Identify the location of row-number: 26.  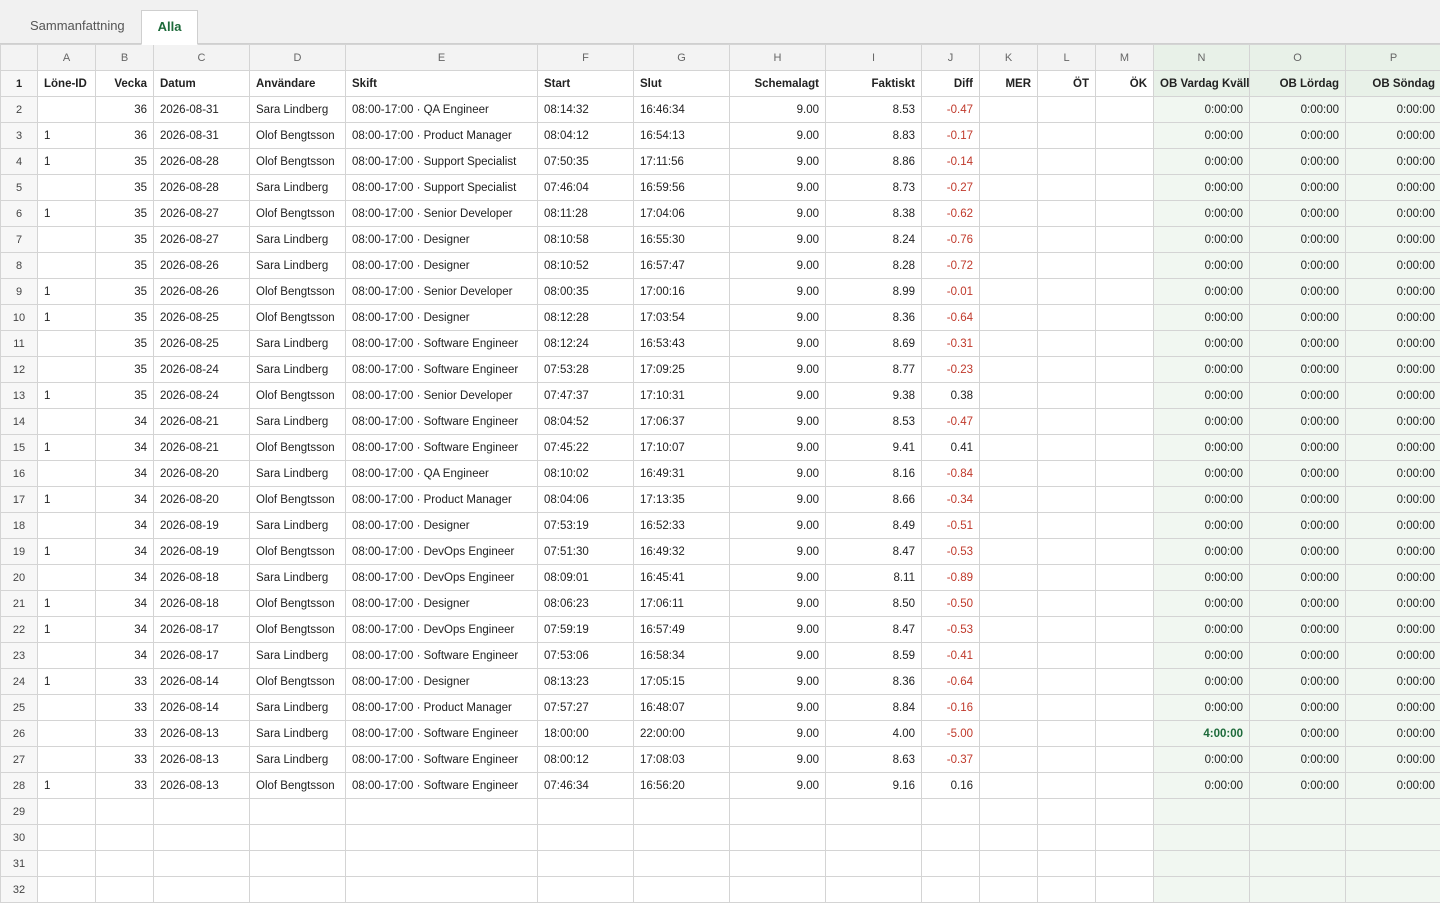
(19, 734).